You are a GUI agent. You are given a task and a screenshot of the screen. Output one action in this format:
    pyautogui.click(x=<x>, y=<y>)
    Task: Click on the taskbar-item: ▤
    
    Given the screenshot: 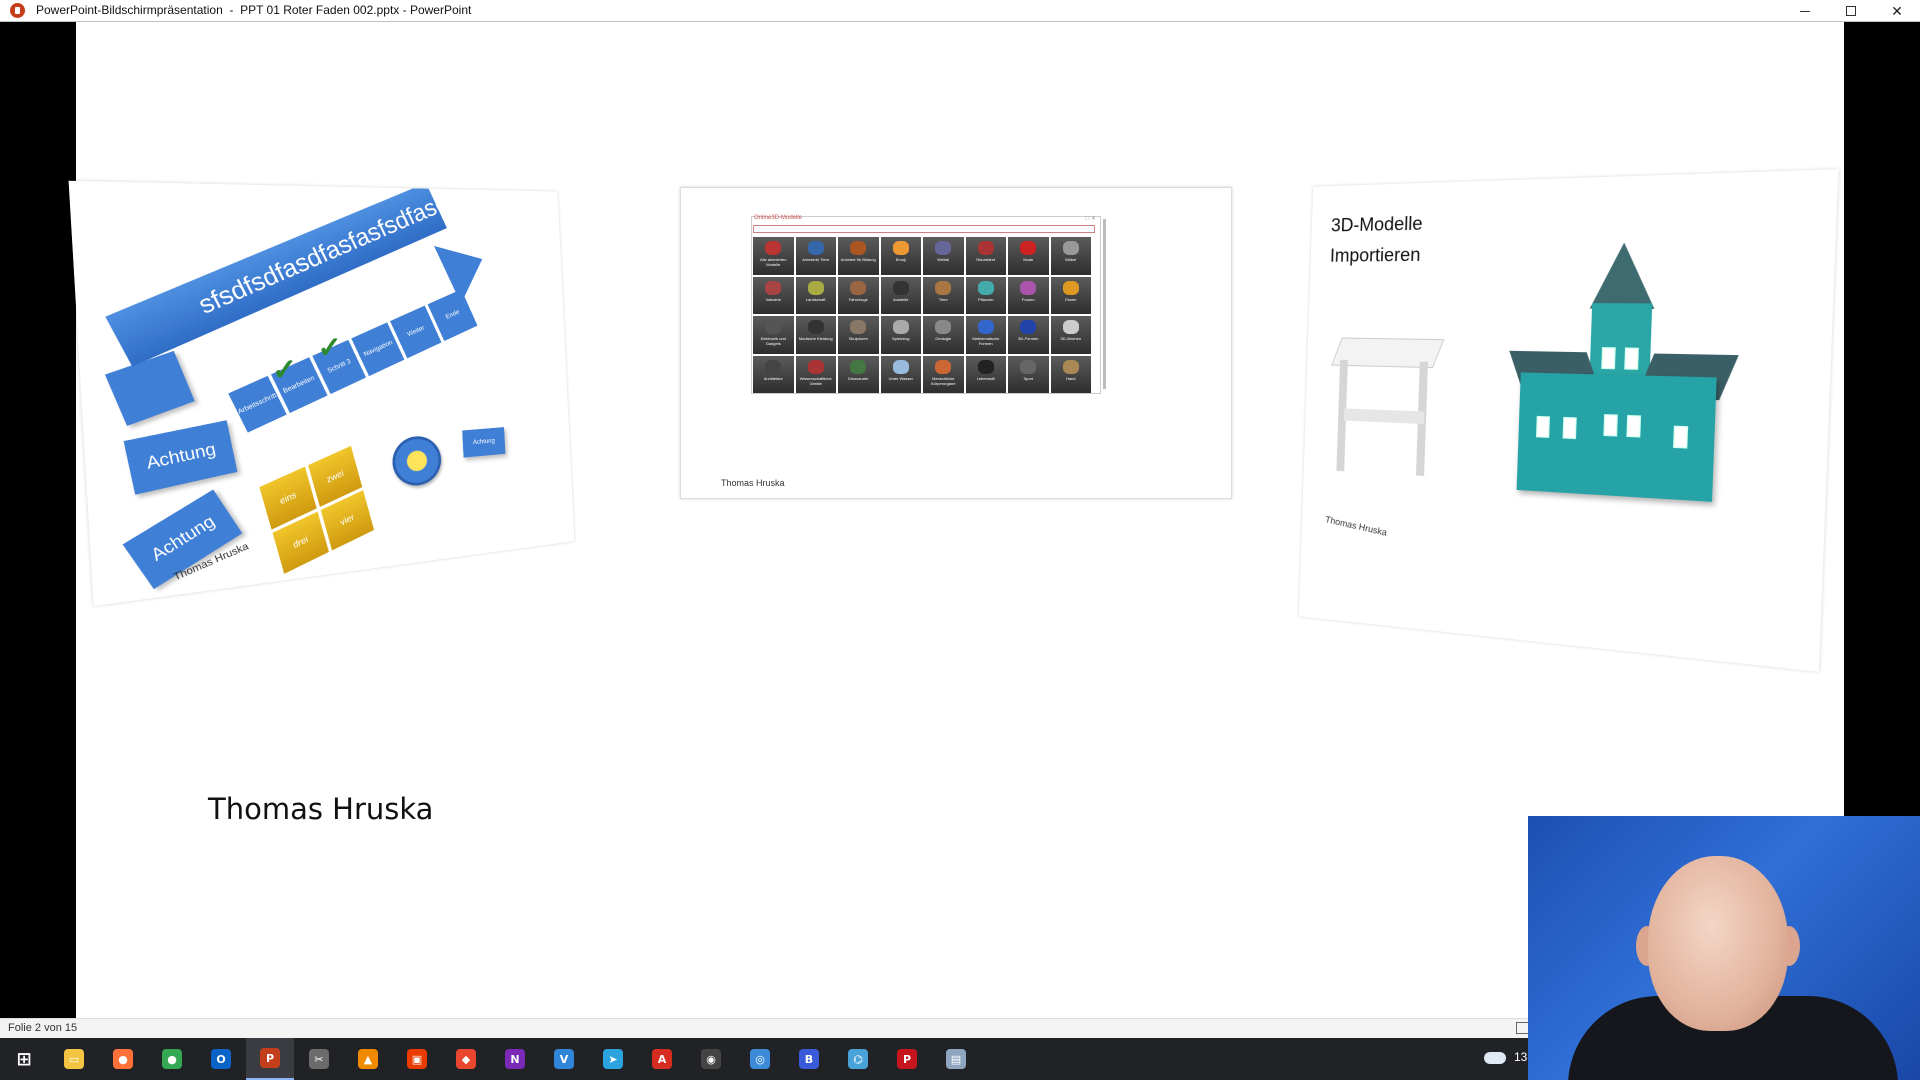 What is the action you would take?
    pyautogui.click(x=956, y=1059)
    